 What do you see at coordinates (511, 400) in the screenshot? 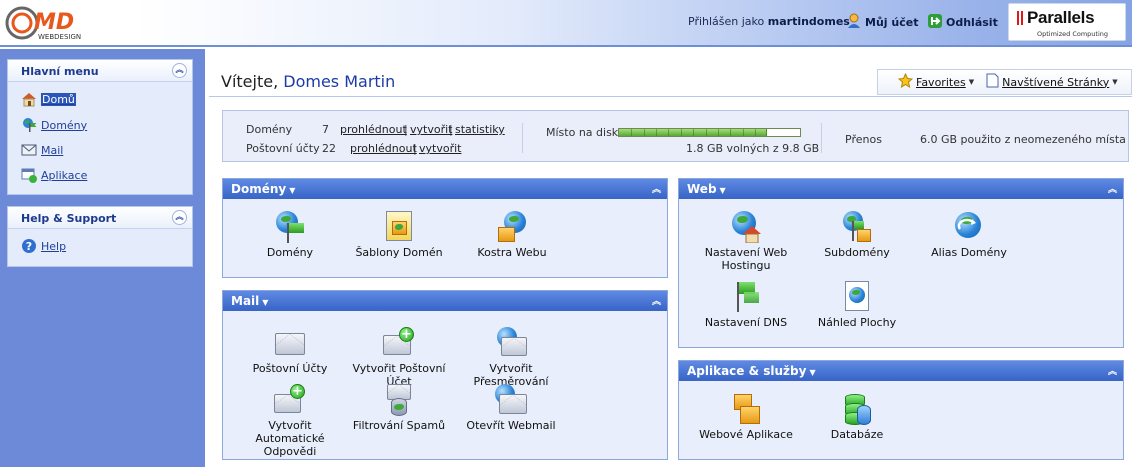
I see `webmail-icon` at bounding box center [511, 400].